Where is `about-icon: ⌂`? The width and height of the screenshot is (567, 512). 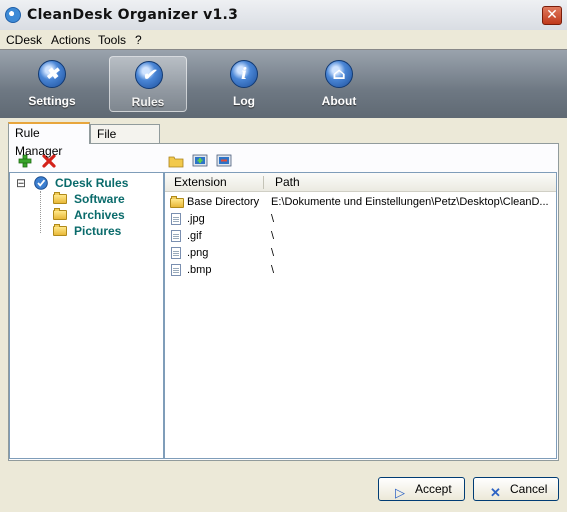 about-icon: ⌂ is located at coordinates (339, 74).